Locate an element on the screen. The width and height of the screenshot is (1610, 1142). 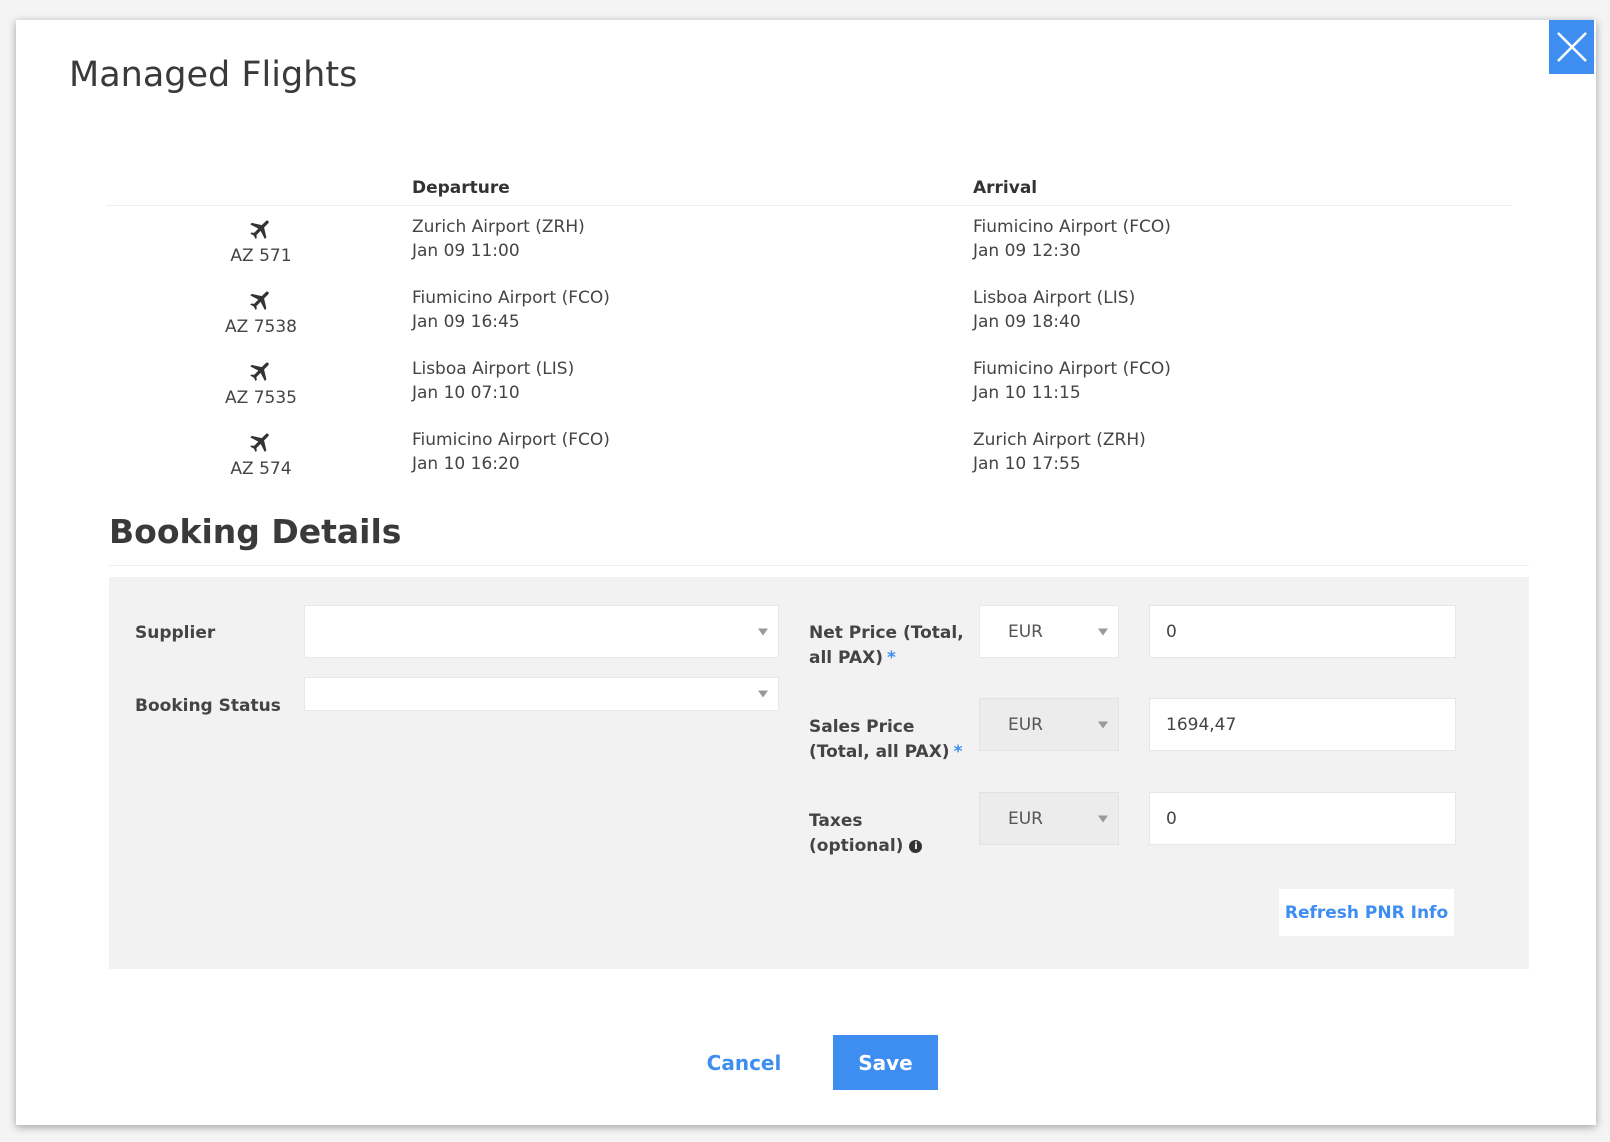
sales-price-input: 1694,47 is located at coordinates (1302, 724).